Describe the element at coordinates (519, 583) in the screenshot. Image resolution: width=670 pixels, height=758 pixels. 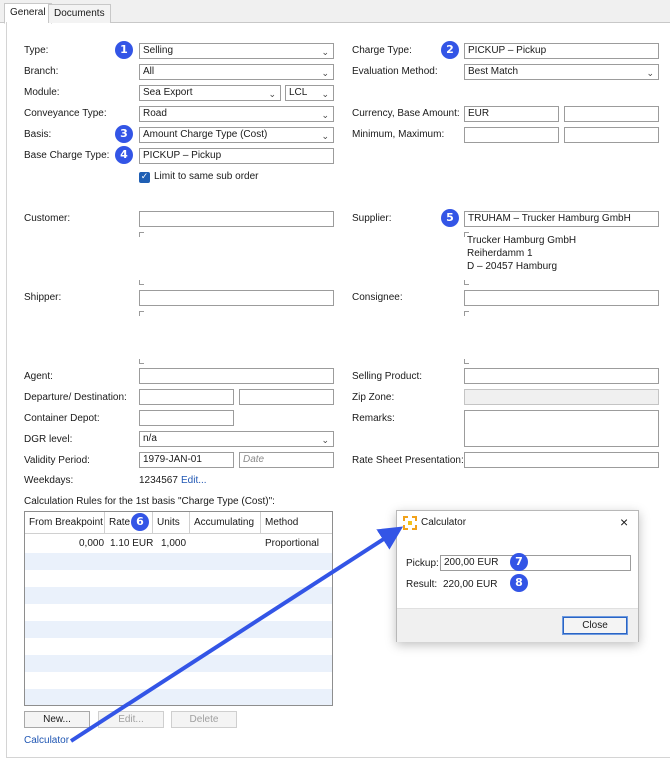
I see `callout-badge: 8` at that location.